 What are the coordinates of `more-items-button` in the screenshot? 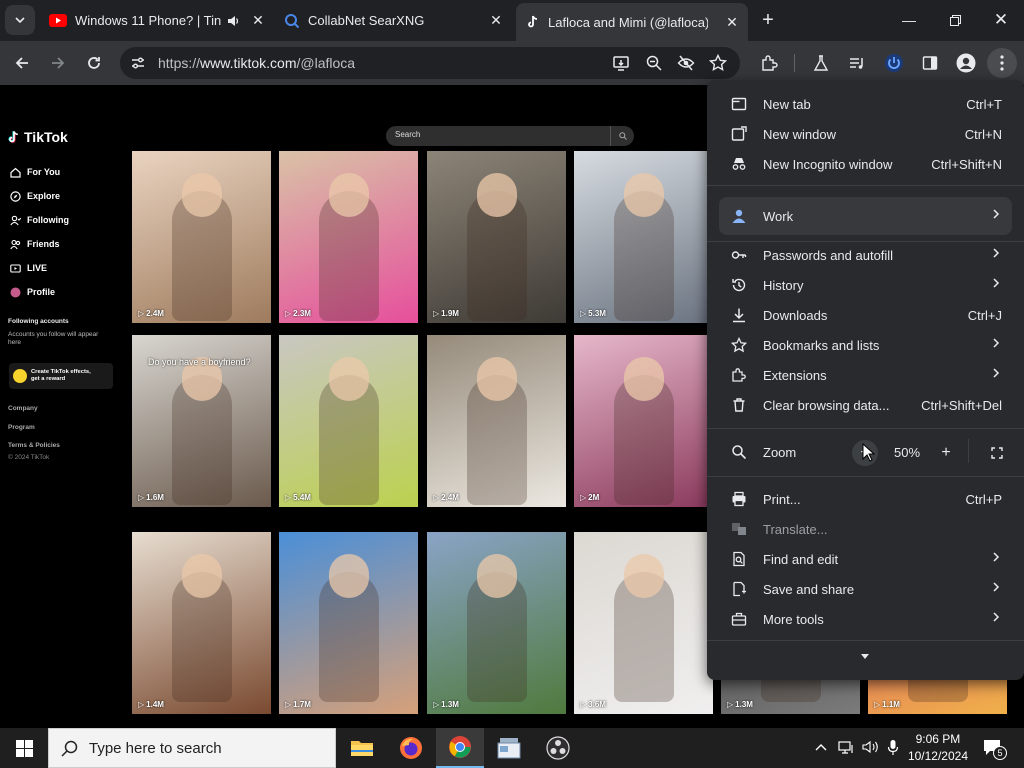 It's located at (865, 656).